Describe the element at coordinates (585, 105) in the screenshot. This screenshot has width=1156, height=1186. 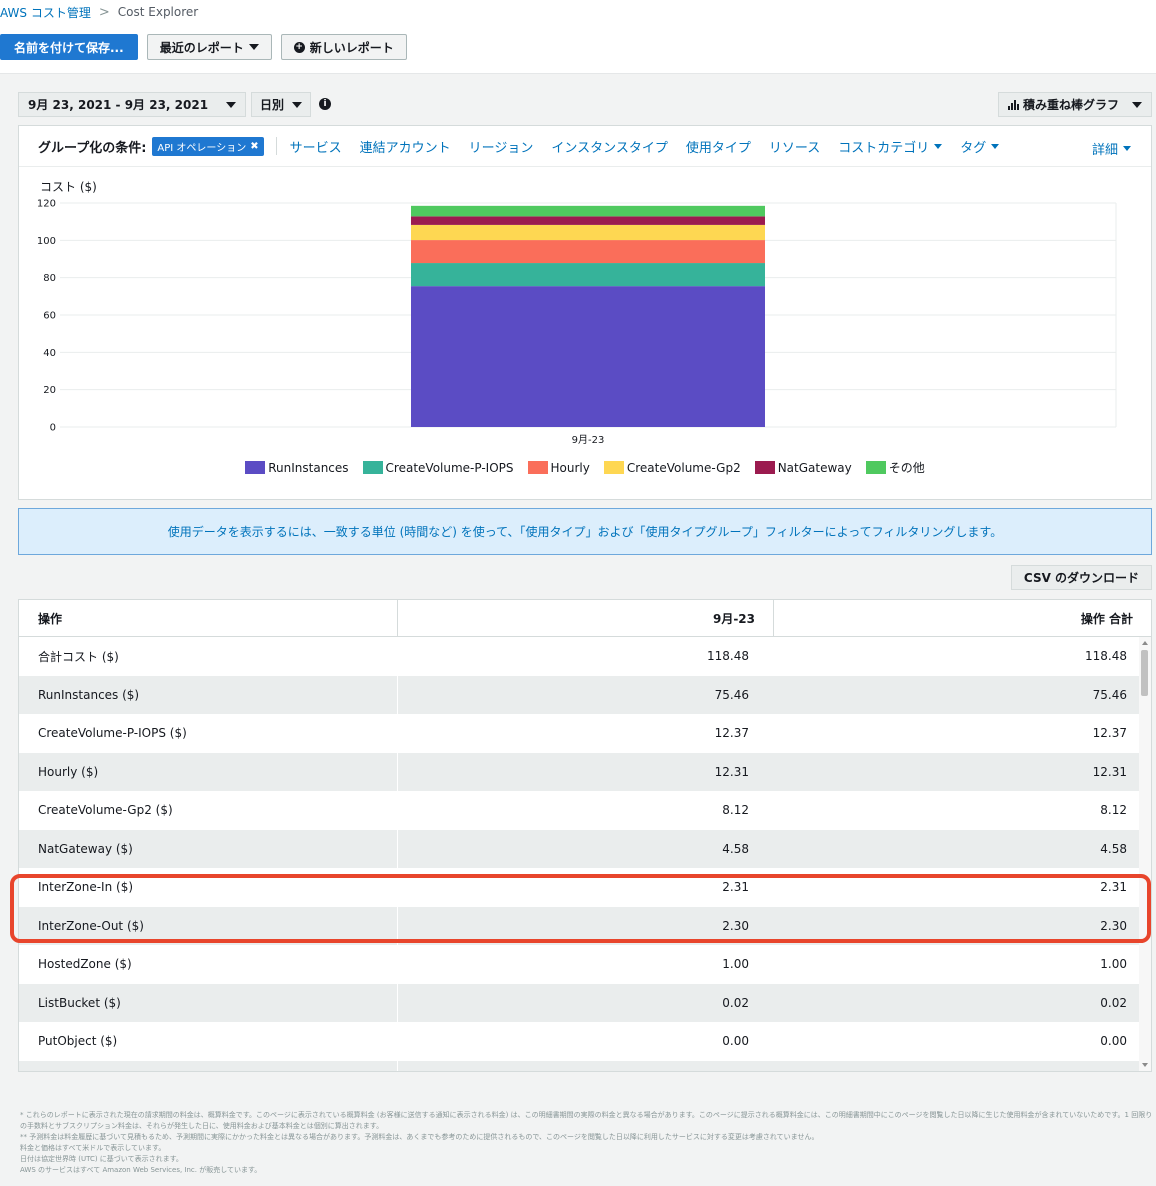
I see `filter-row: 9月 23, 2021 - 9月 23, 2021 日別 i 積み重ね棒グラフ` at that location.